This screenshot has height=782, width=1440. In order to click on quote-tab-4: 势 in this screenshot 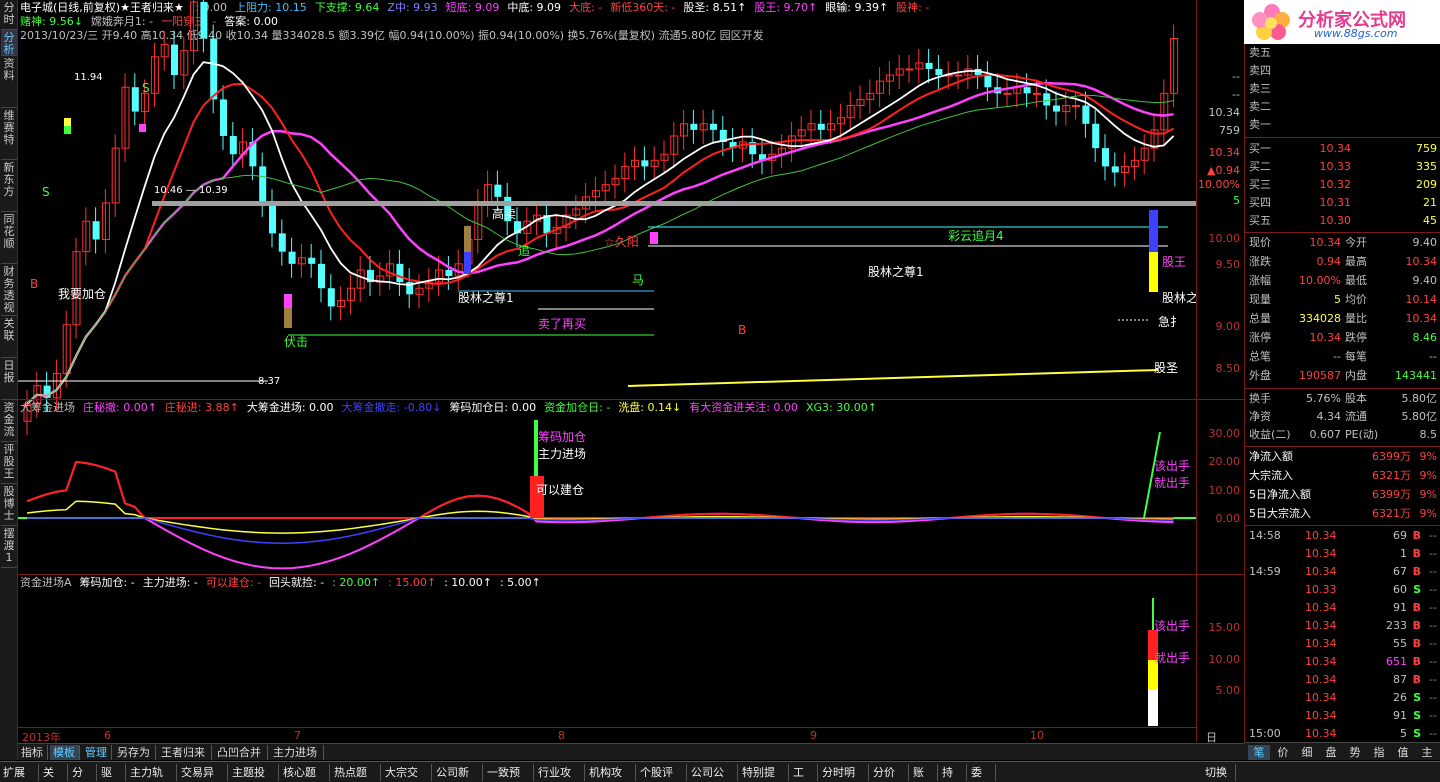, I will do `click(1355, 752)`.